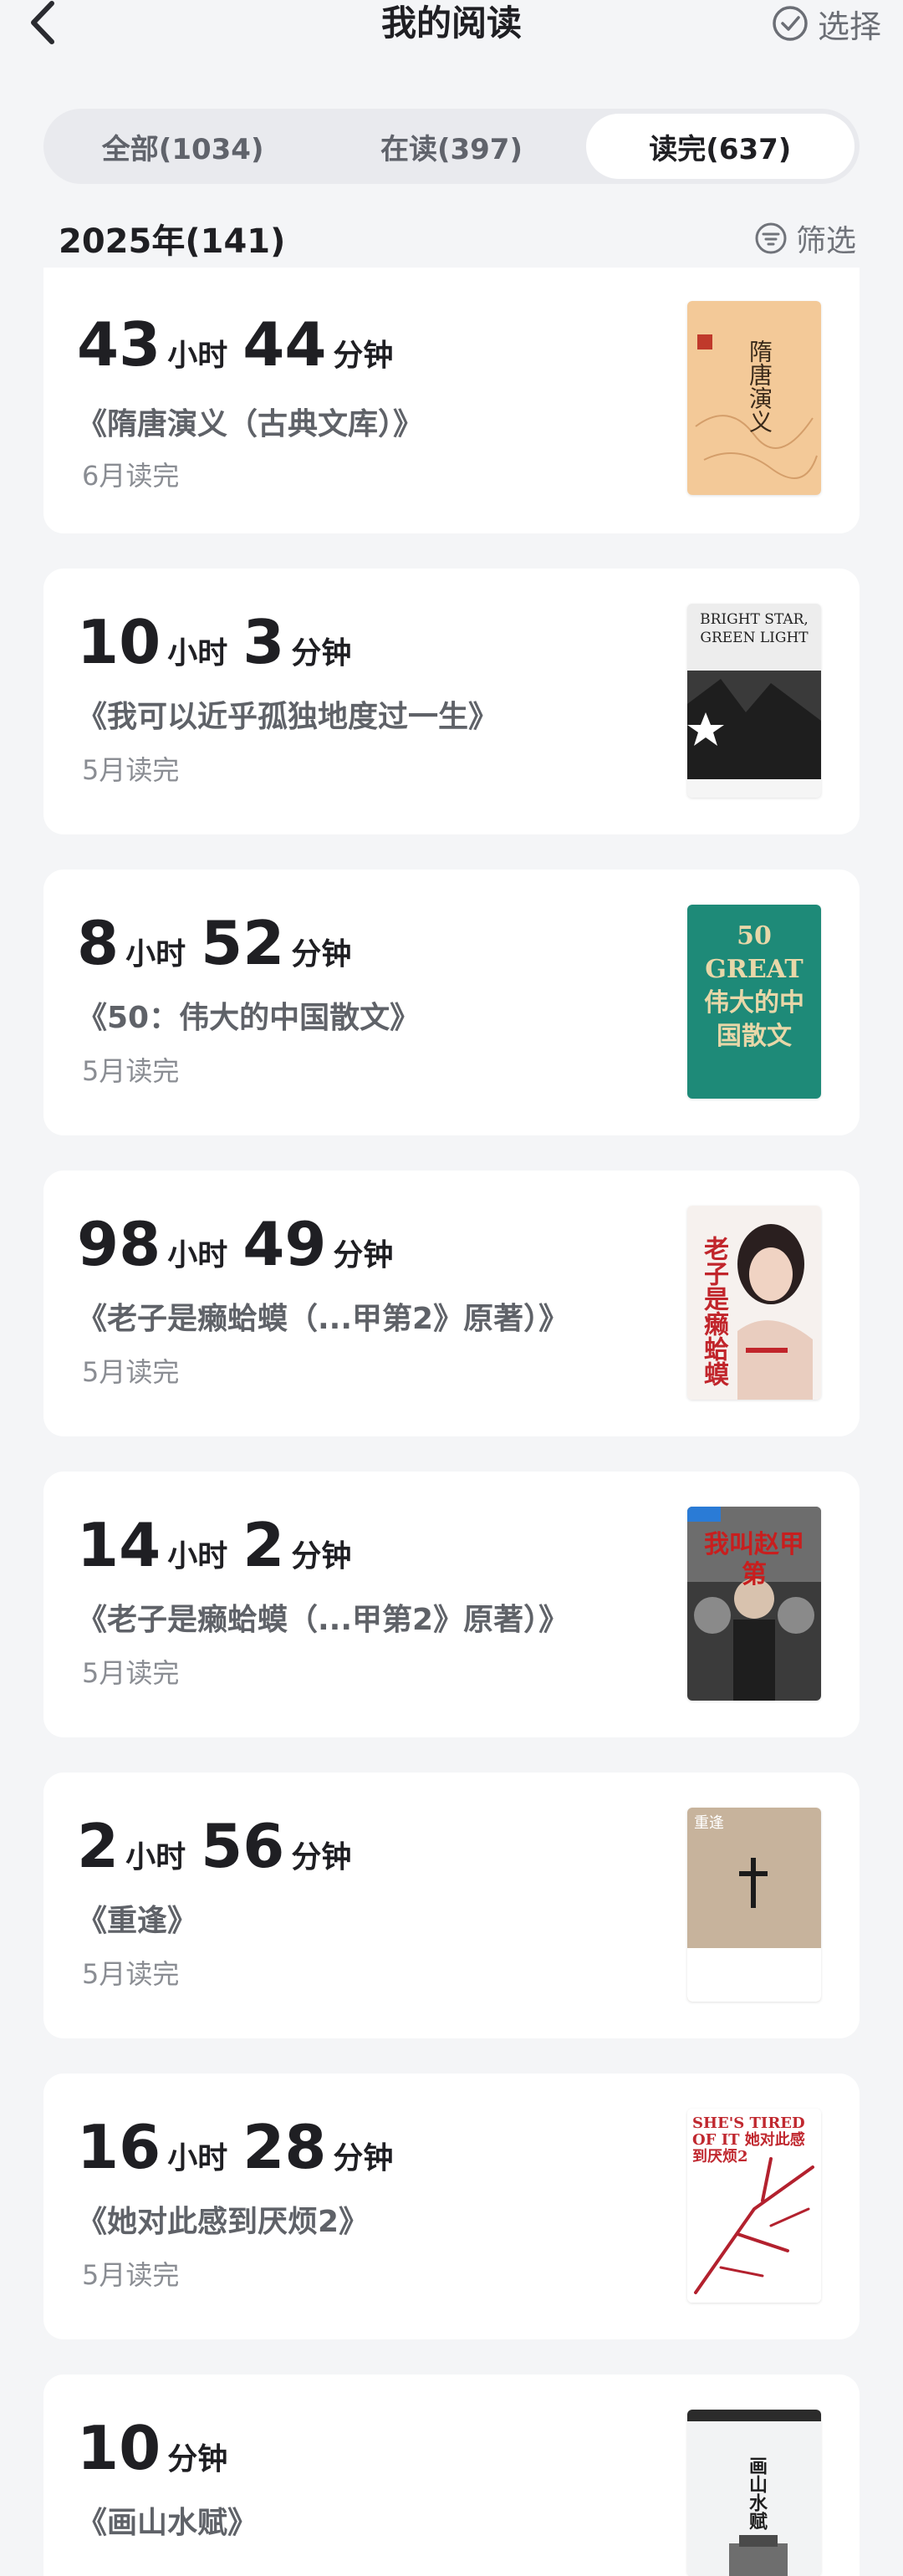 The height and width of the screenshot is (2576, 903). I want to click on cover-title: 隋唐演义, so click(759, 386).